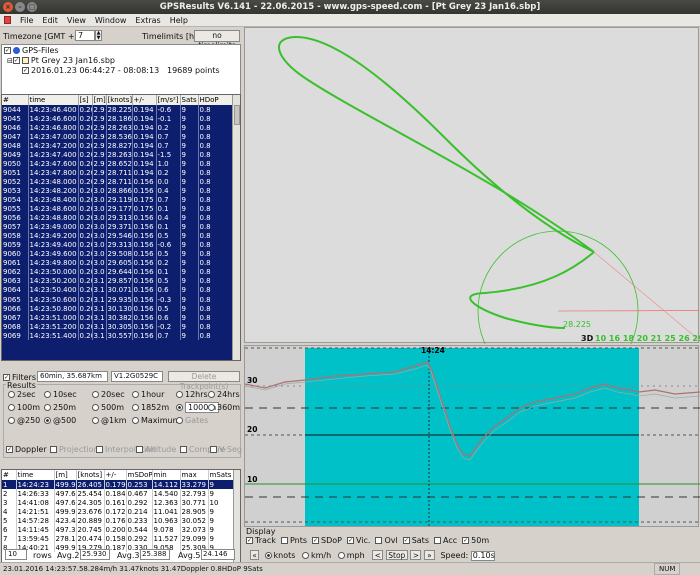 The height and width of the screenshot is (575, 700). What do you see at coordinates (31, 50) in the screenshot?
I see `tree-root: ✓ GPS-Files` at bounding box center [31, 50].